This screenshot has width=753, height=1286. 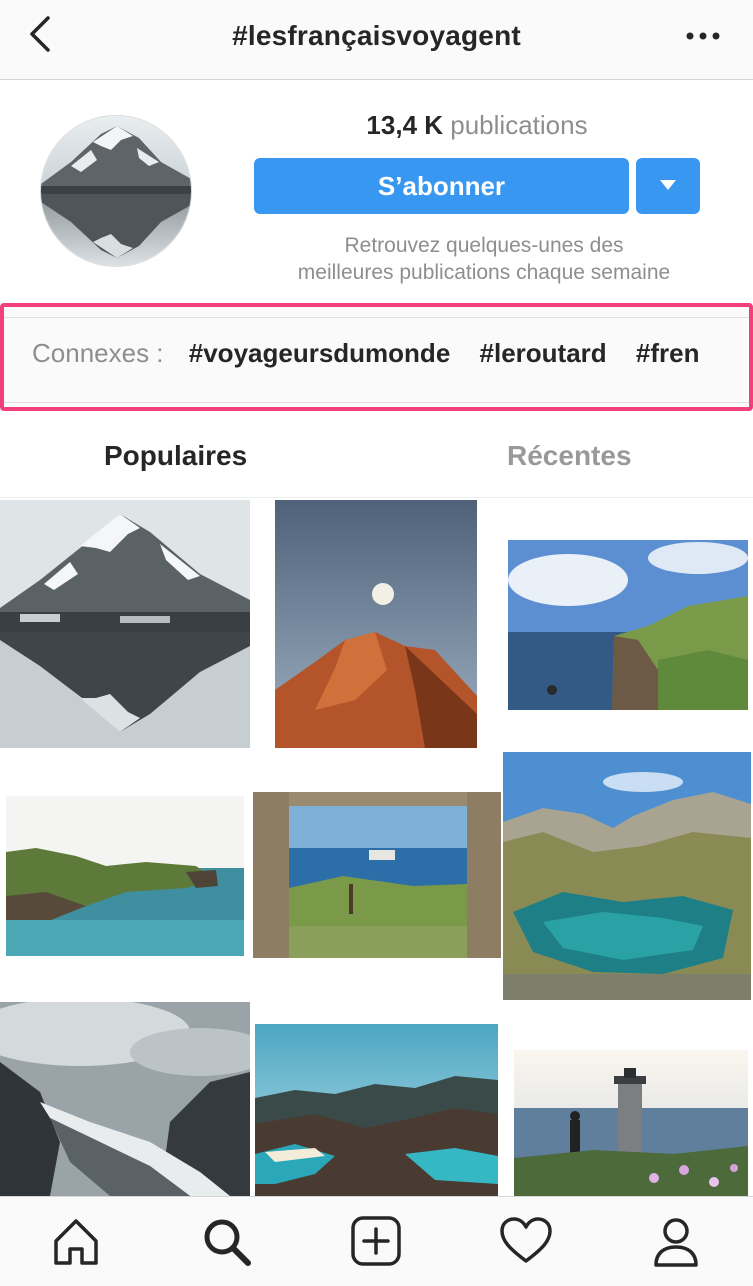 What do you see at coordinates (703, 36) in the screenshot?
I see `more-horizontal-icon` at bounding box center [703, 36].